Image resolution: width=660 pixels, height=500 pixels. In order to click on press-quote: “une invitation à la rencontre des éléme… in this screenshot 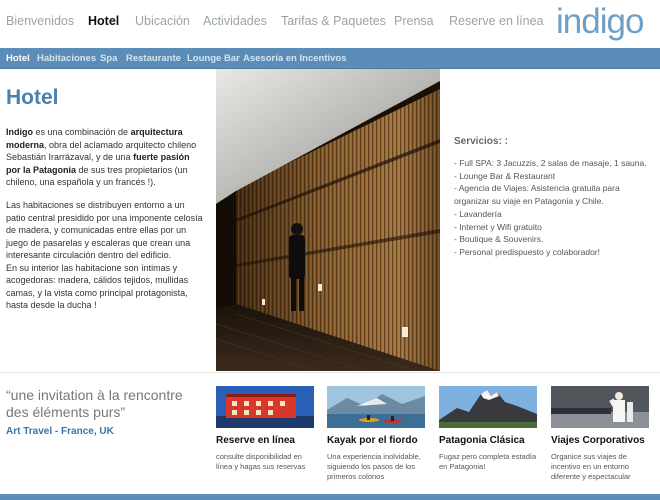, I will do `click(94, 403)`.